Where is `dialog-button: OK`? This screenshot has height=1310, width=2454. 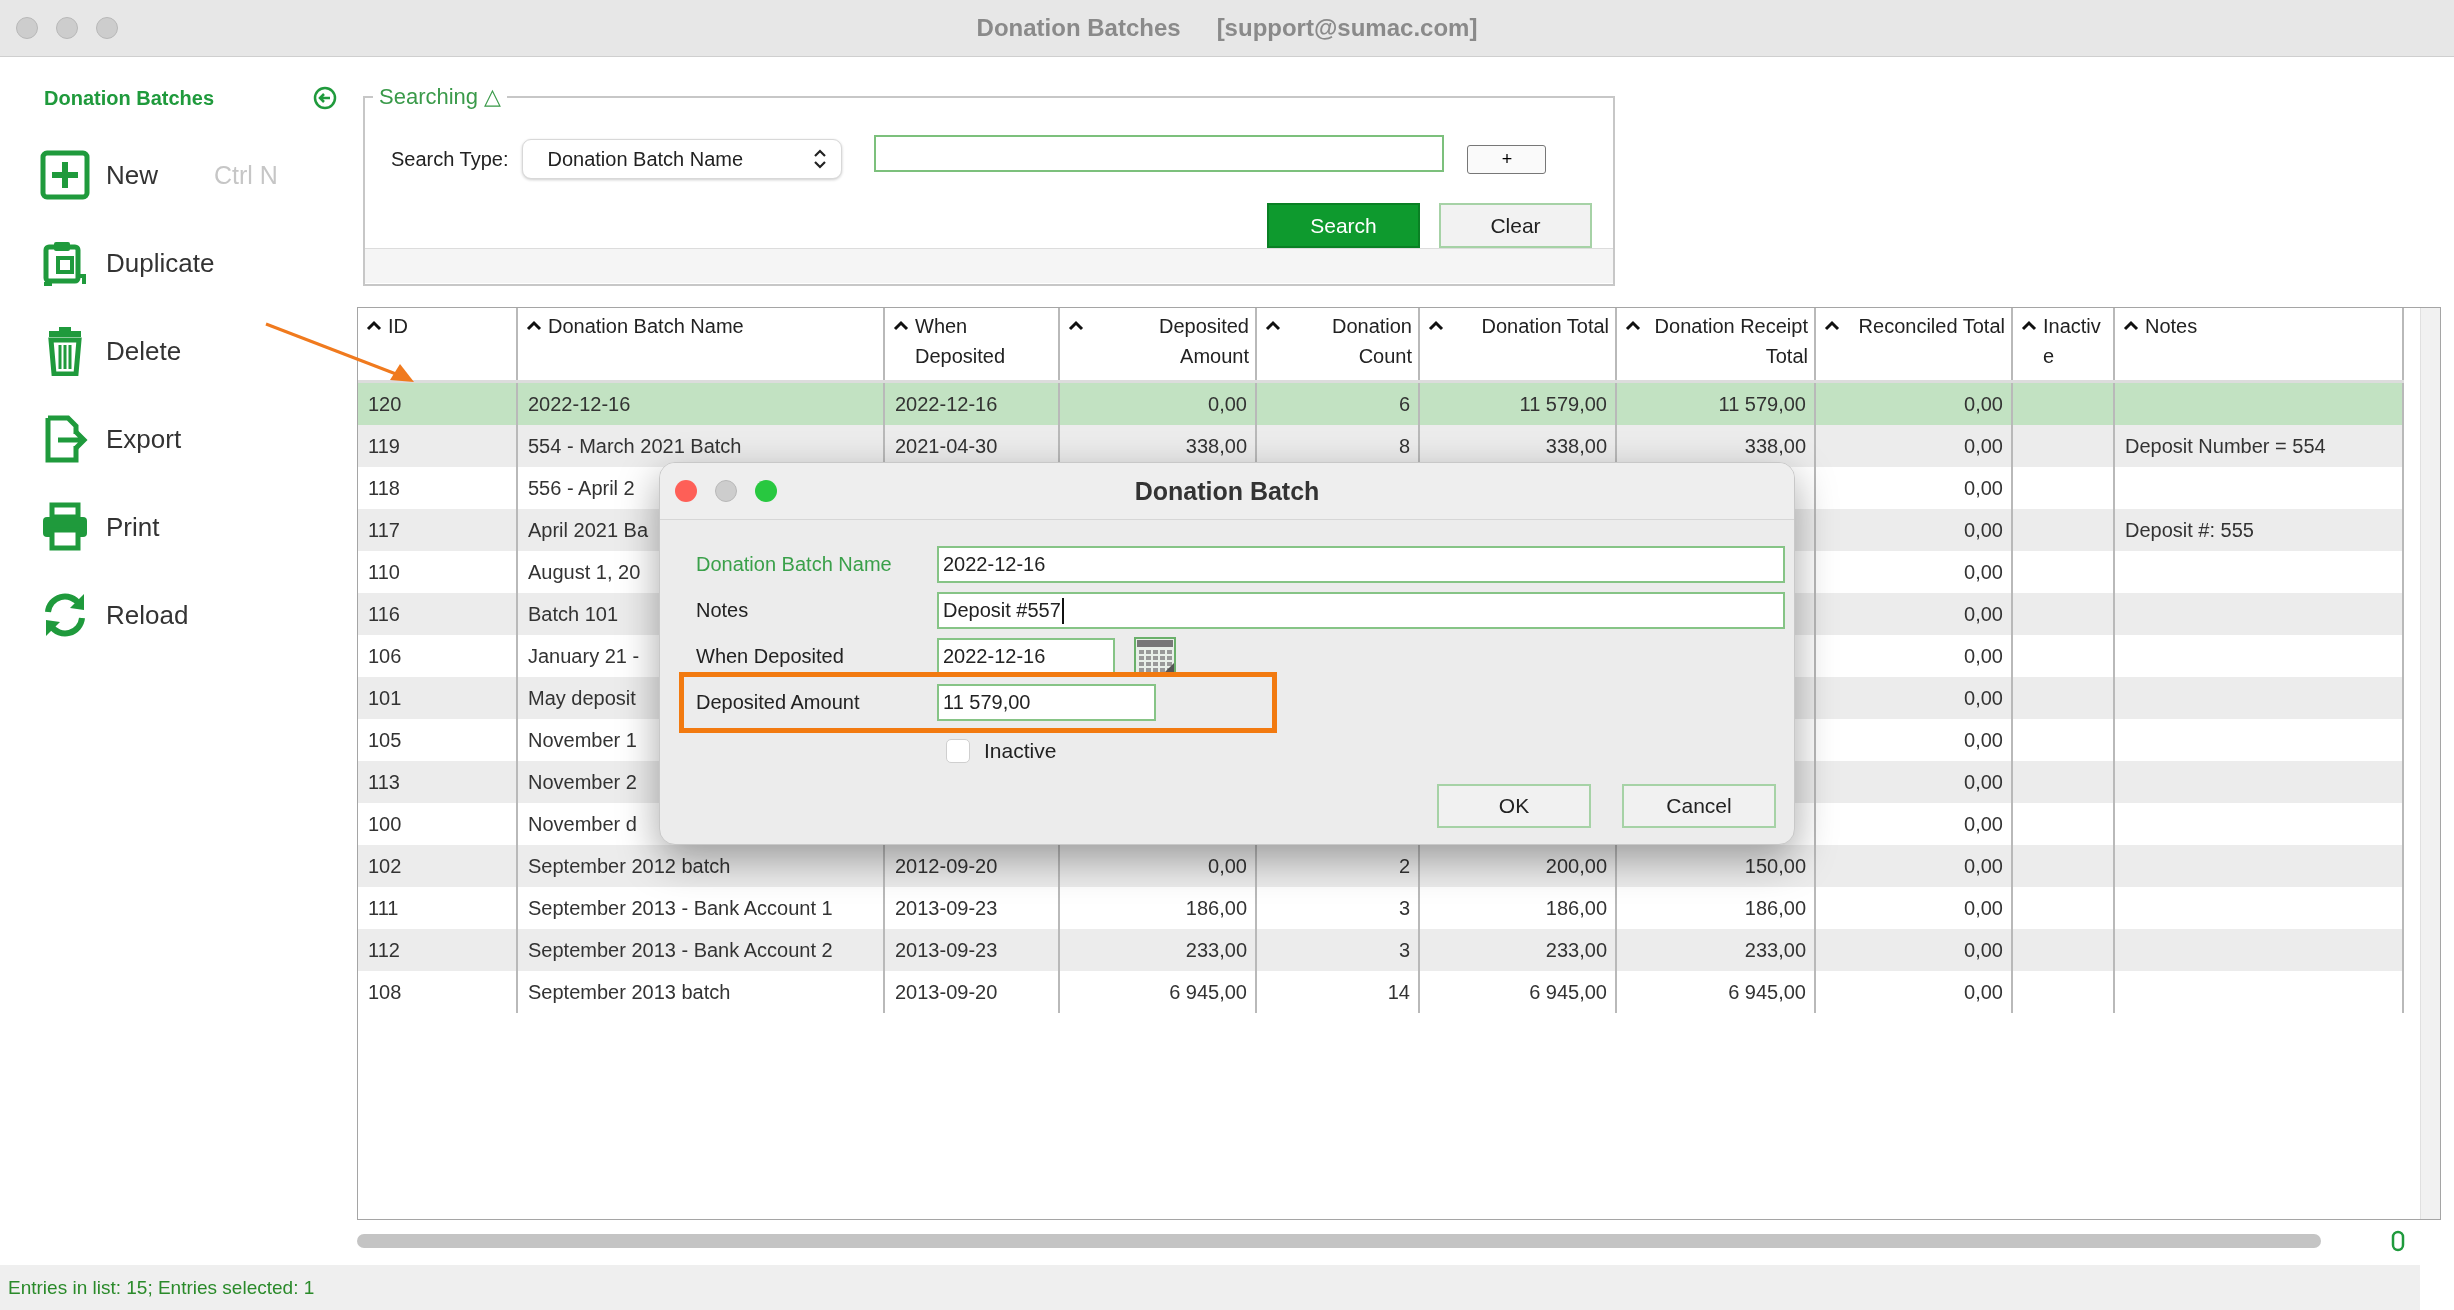 dialog-button: OK is located at coordinates (1514, 806).